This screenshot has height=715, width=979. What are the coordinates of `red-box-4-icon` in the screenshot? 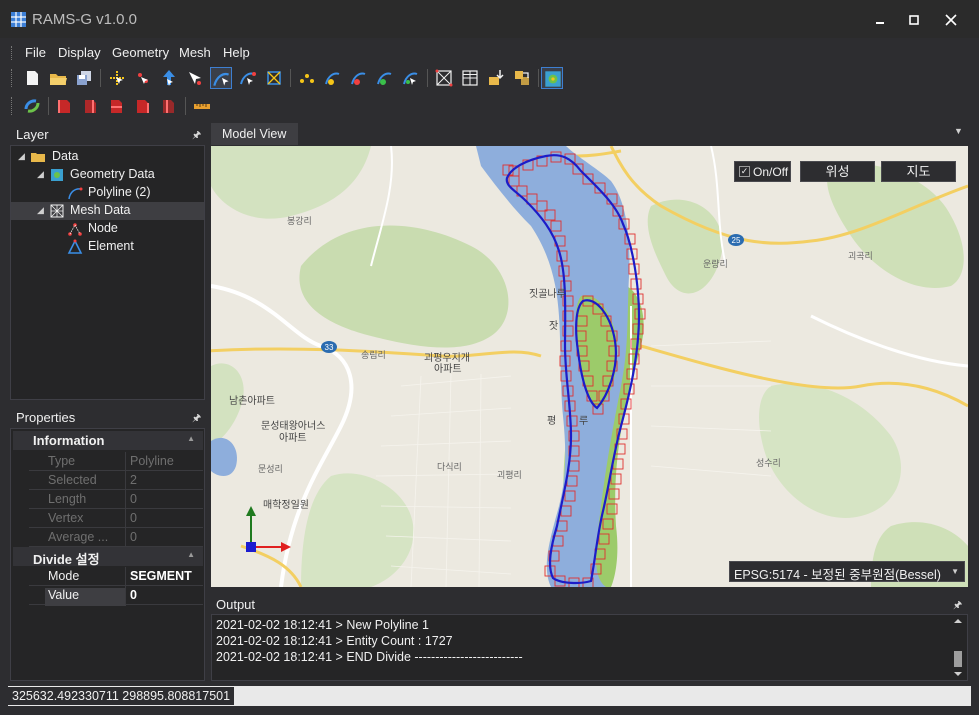 It's located at (143, 106).